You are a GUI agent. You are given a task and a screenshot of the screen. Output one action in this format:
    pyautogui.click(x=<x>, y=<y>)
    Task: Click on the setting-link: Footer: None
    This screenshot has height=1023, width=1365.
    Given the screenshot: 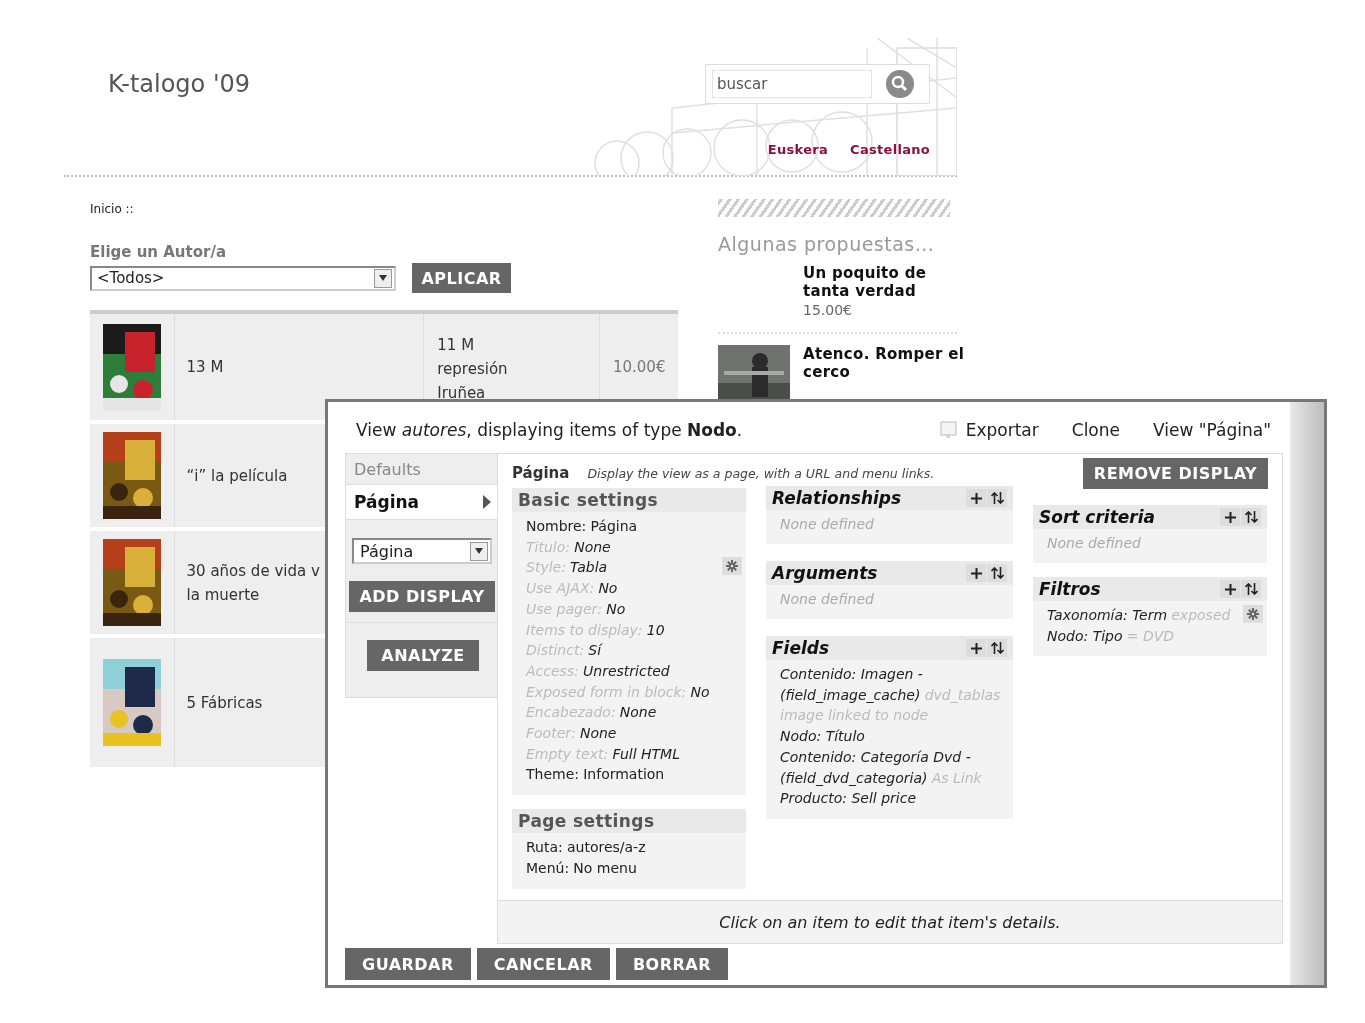 What is the action you would take?
    pyautogui.click(x=571, y=733)
    